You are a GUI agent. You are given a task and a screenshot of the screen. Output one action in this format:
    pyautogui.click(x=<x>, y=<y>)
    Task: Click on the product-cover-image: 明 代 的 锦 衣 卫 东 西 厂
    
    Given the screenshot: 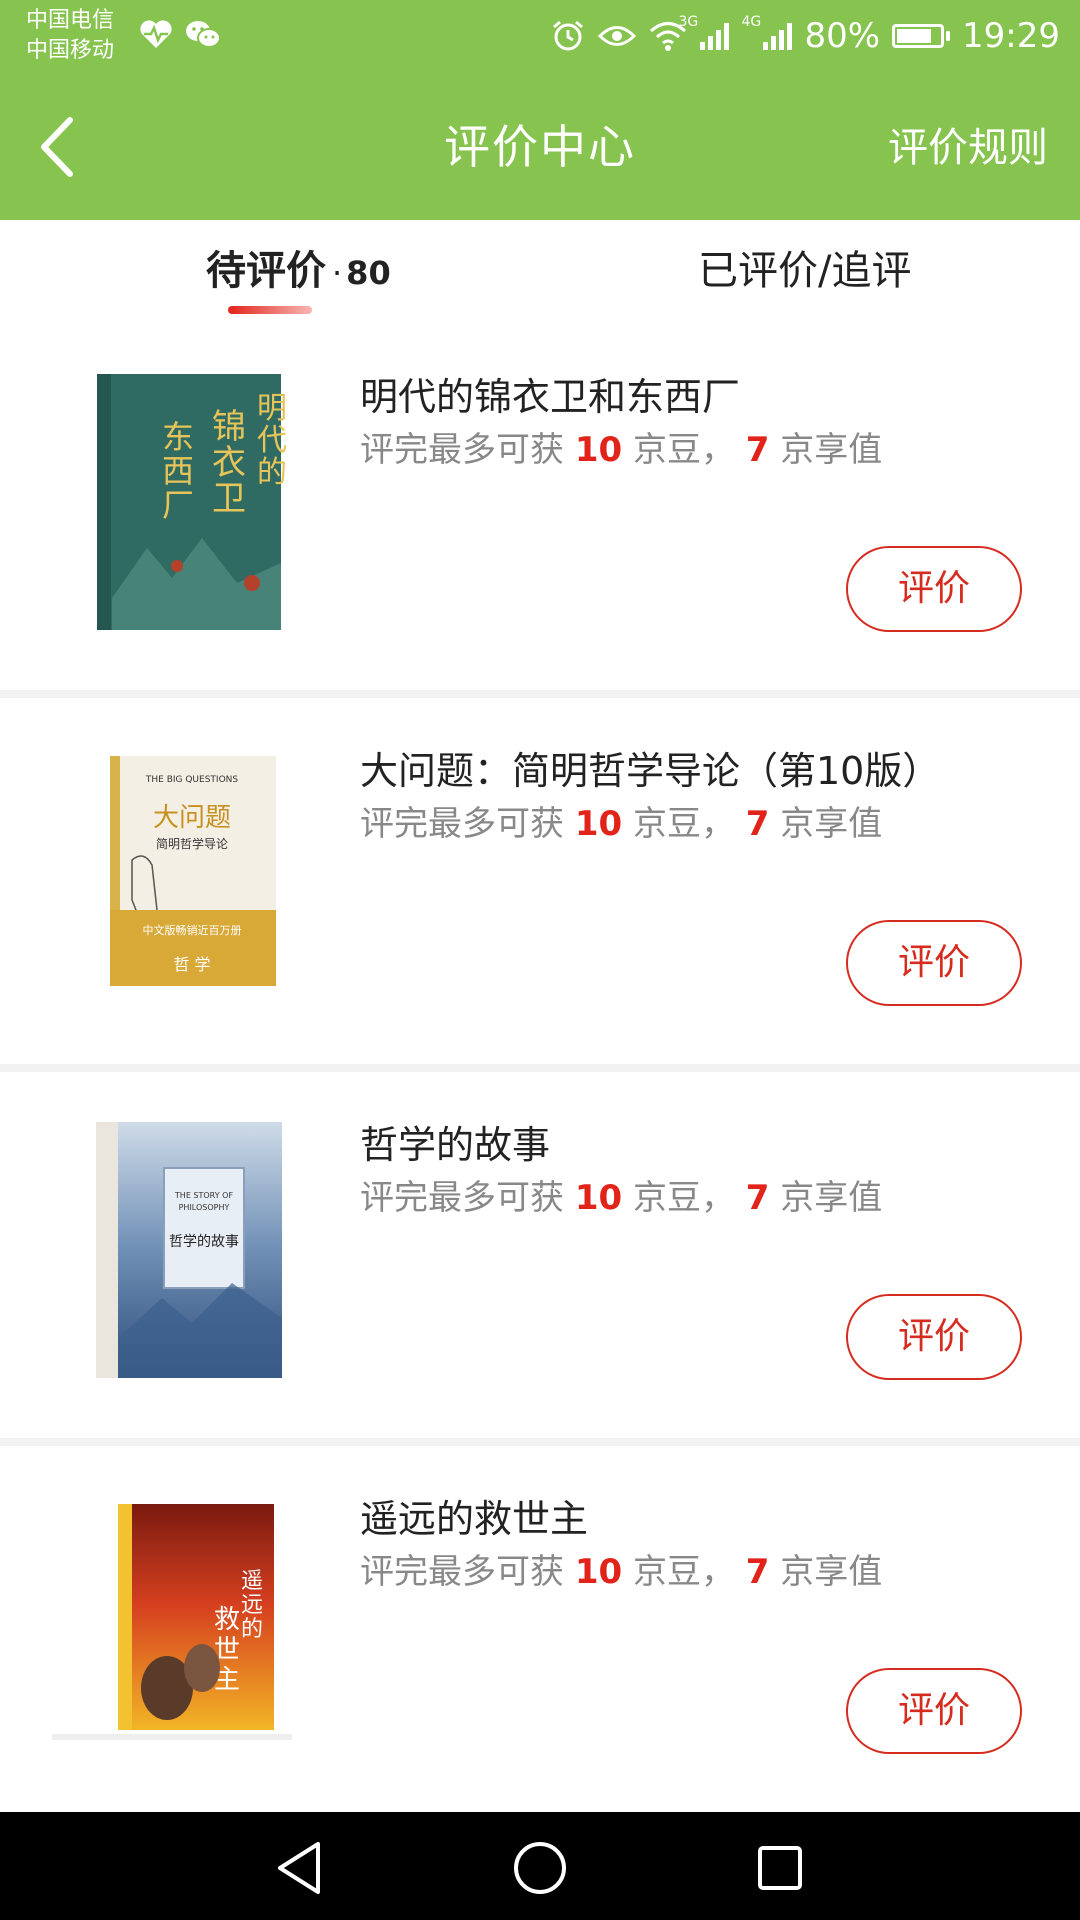 What is the action you would take?
    pyautogui.click(x=172, y=500)
    